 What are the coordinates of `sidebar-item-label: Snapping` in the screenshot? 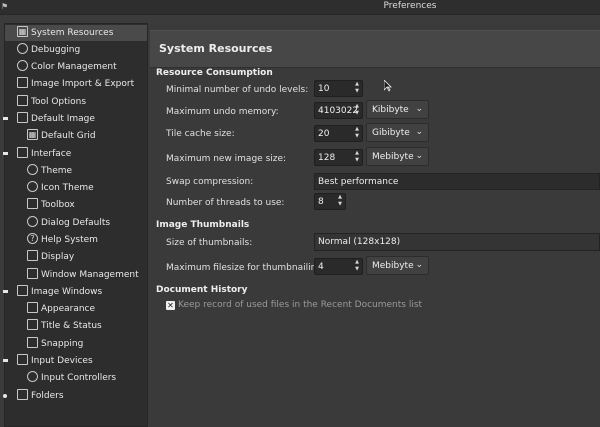 It's located at (62, 344).